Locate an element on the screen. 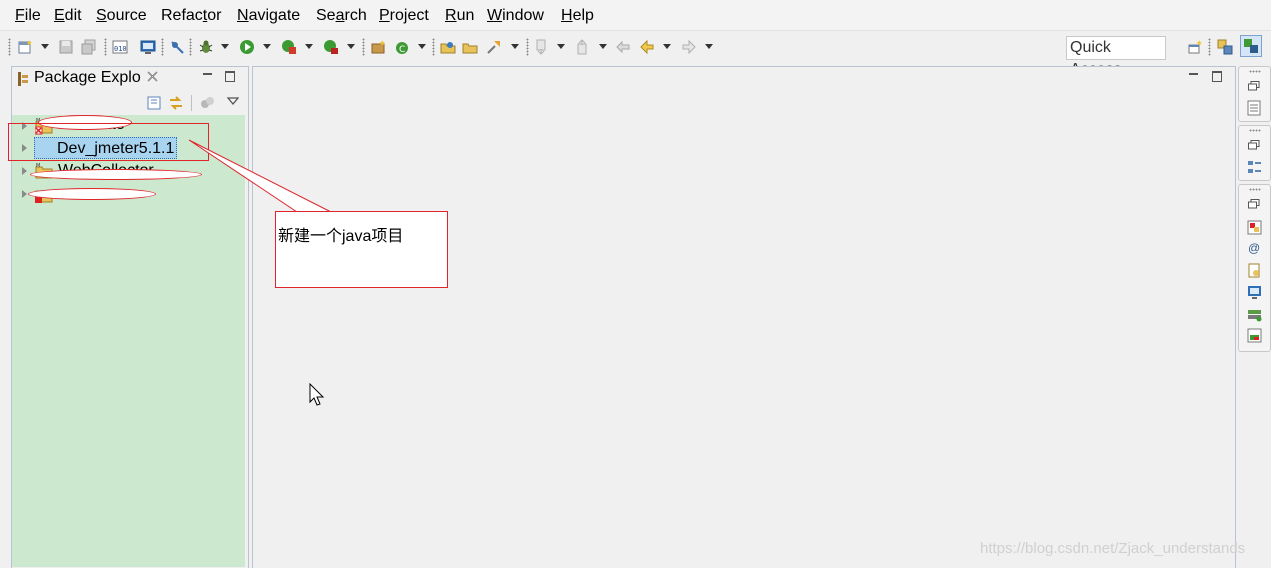  svg-text: 010 is located at coordinates (120, 49).